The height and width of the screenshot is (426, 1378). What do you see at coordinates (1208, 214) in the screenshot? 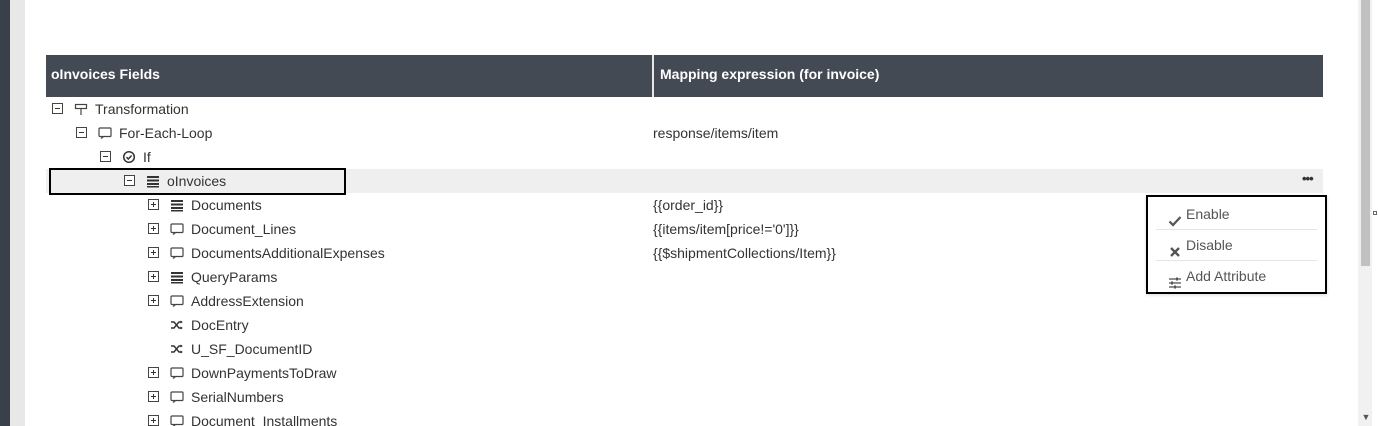
I see `menu-item-label: Enable` at bounding box center [1208, 214].